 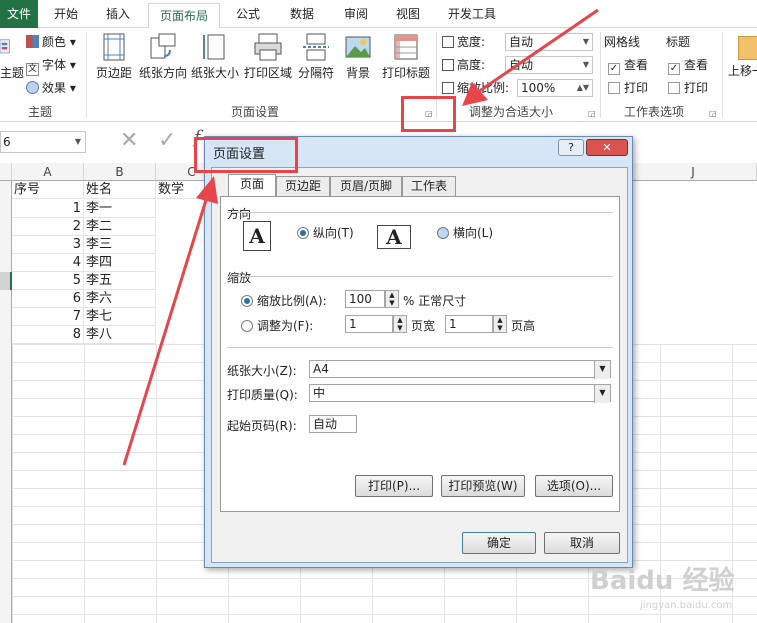 I want to click on help-button: ?, so click(x=571, y=147).